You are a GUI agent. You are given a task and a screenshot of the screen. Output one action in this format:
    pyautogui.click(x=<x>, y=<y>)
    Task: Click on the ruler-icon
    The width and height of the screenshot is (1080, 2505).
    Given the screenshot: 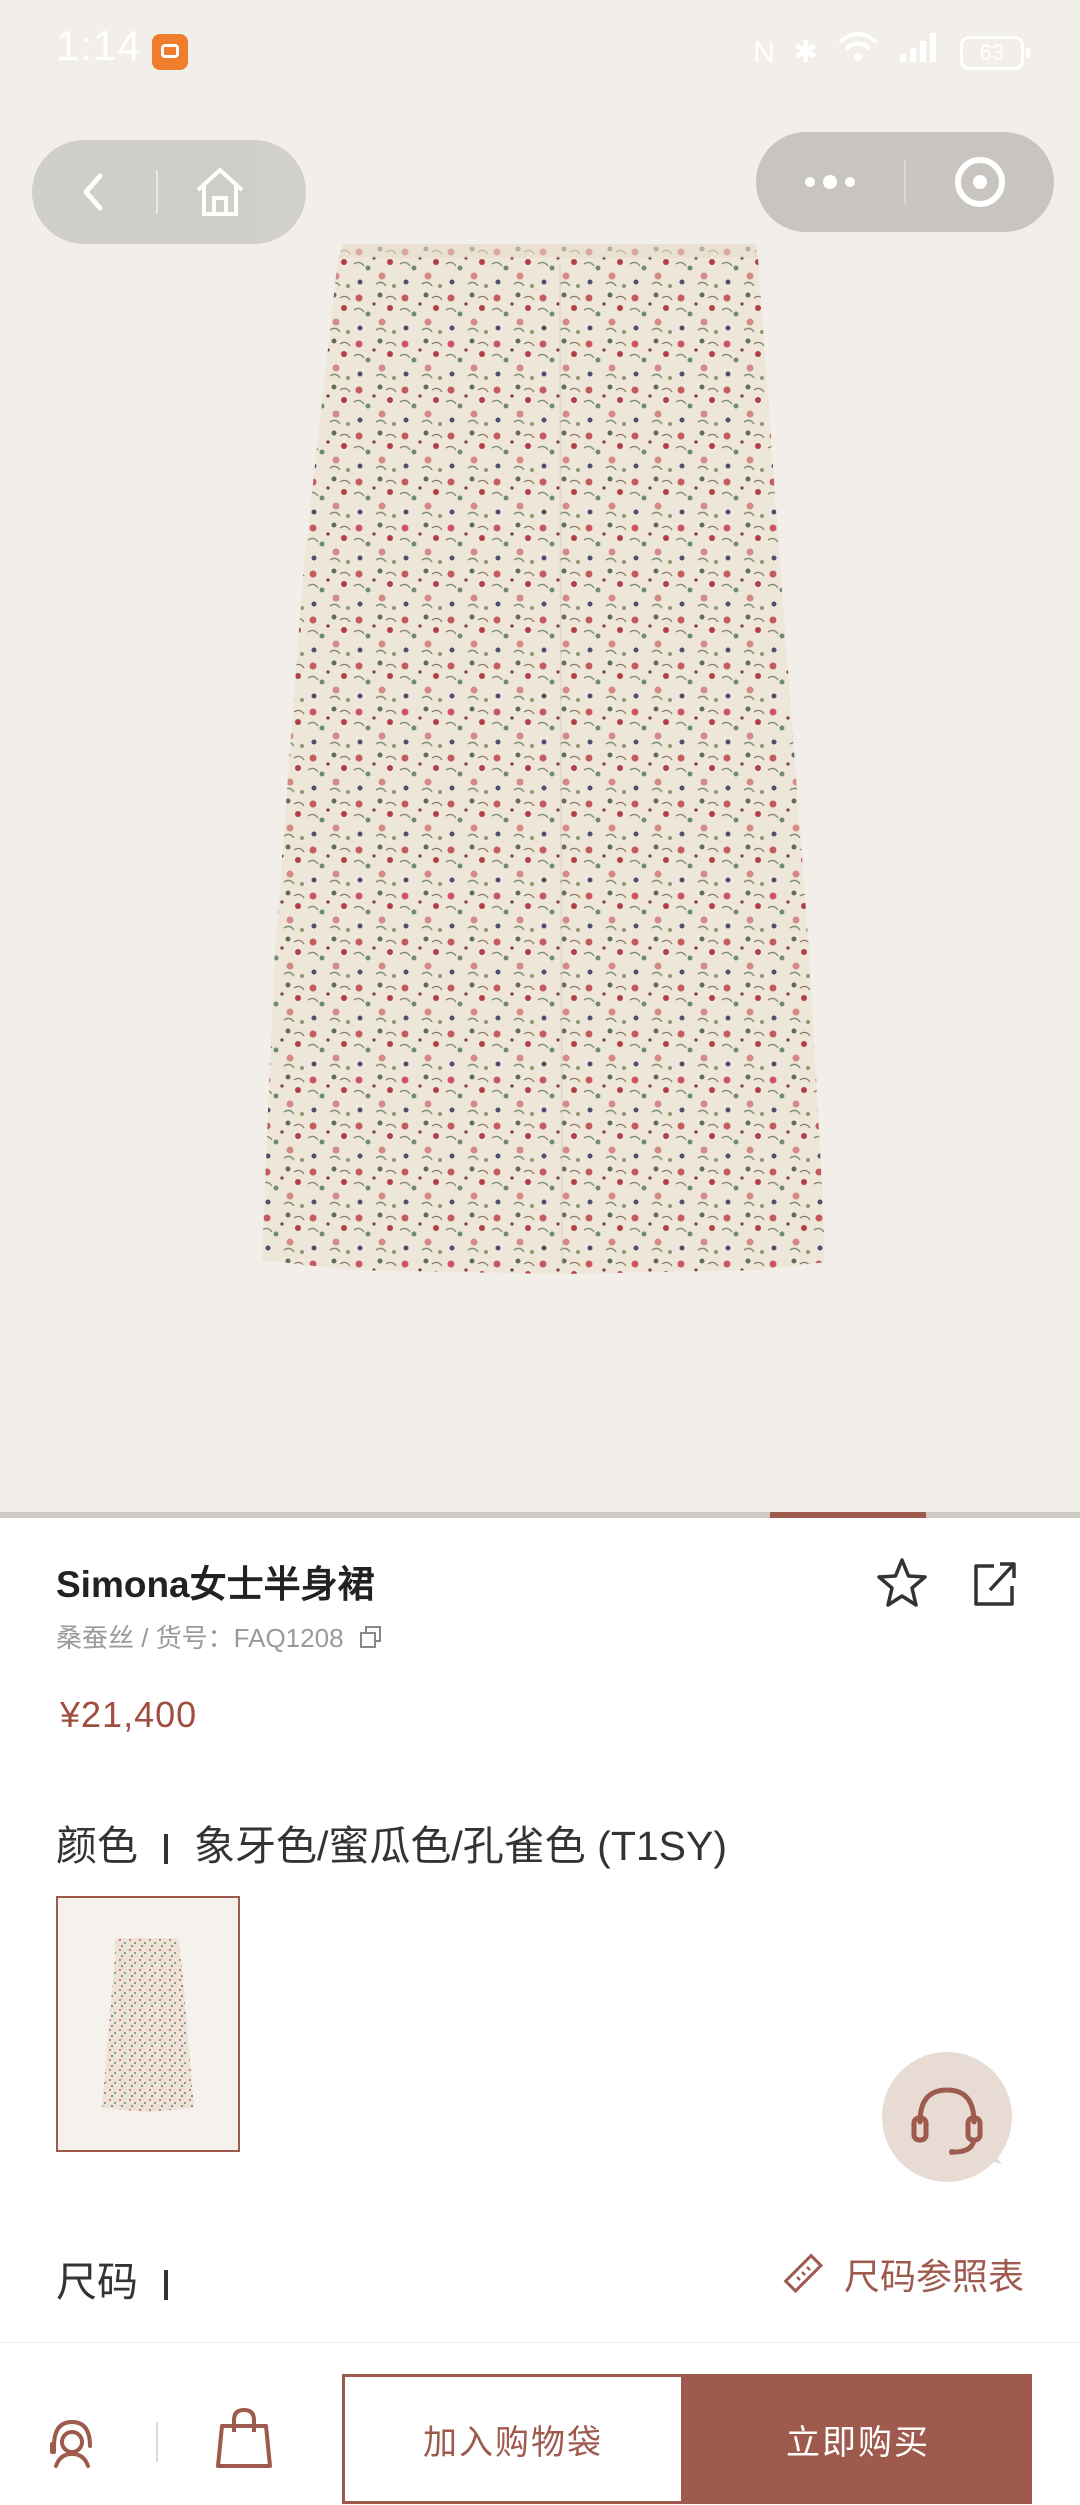 What is the action you would take?
    pyautogui.click(x=803, y=2273)
    